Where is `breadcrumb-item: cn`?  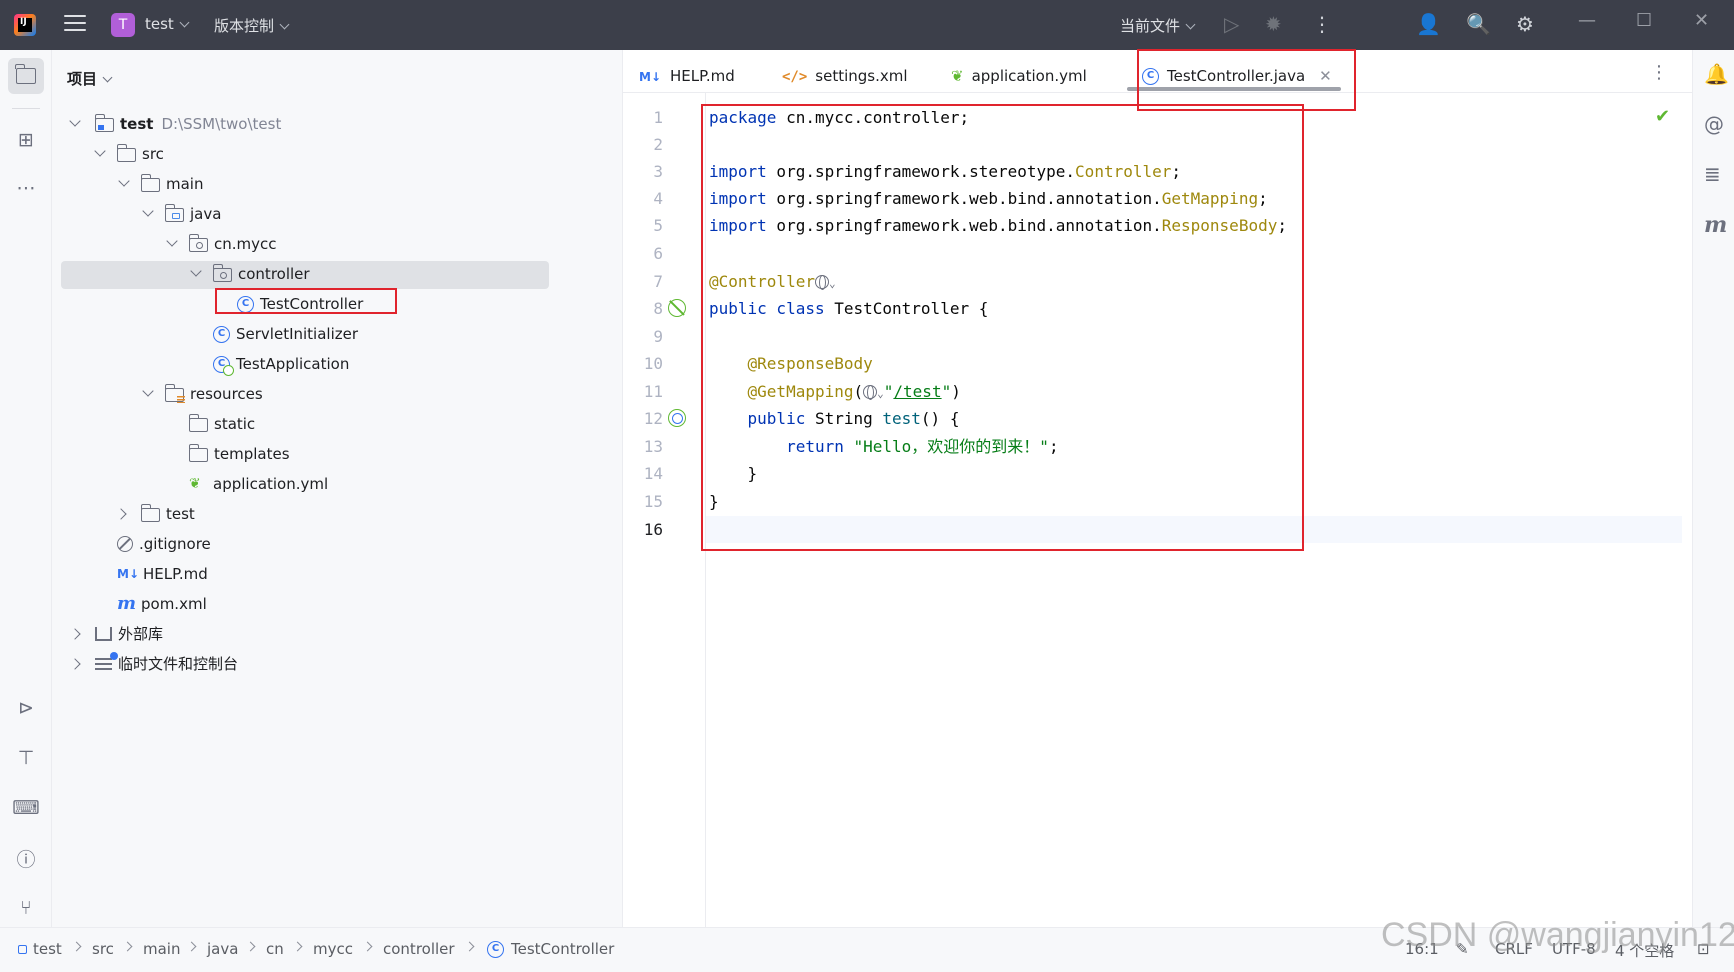 breadcrumb-item: cn is located at coordinates (275, 949).